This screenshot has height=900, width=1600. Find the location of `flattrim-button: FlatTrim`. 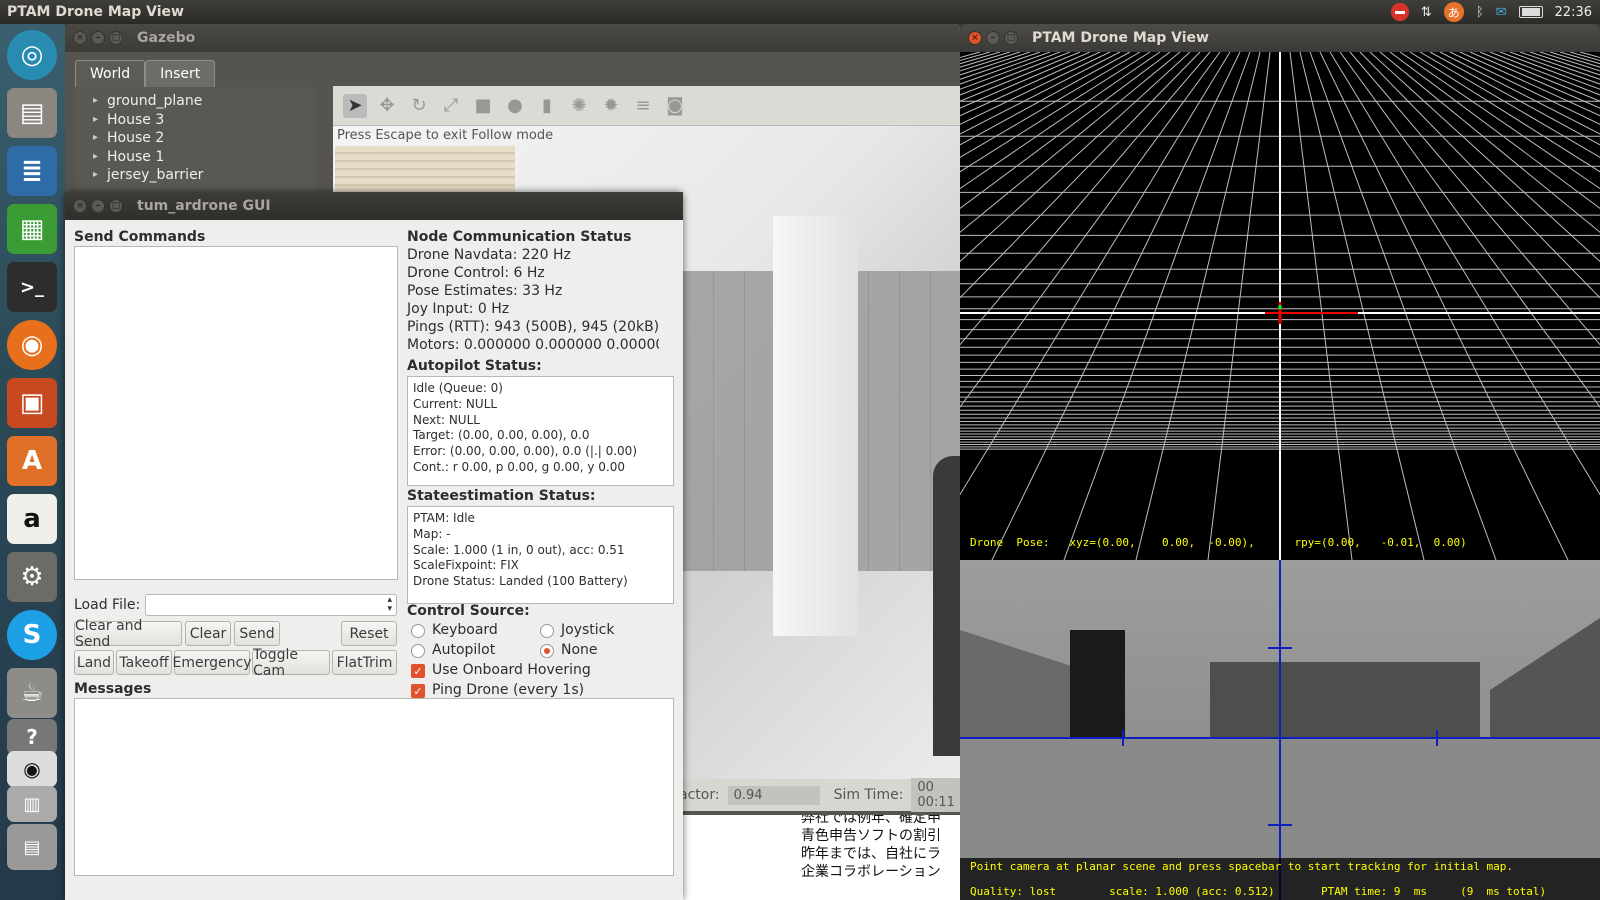

flattrim-button: FlatTrim is located at coordinates (364, 662).